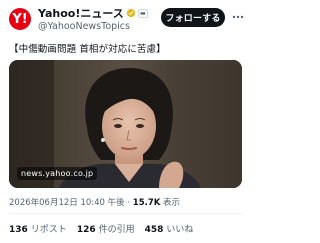 Image resolution: width=320 pixels, height=243 pixels. Describe the element at coordinates (125, 213) in the screenshot. I see `stats-divider` at that location.